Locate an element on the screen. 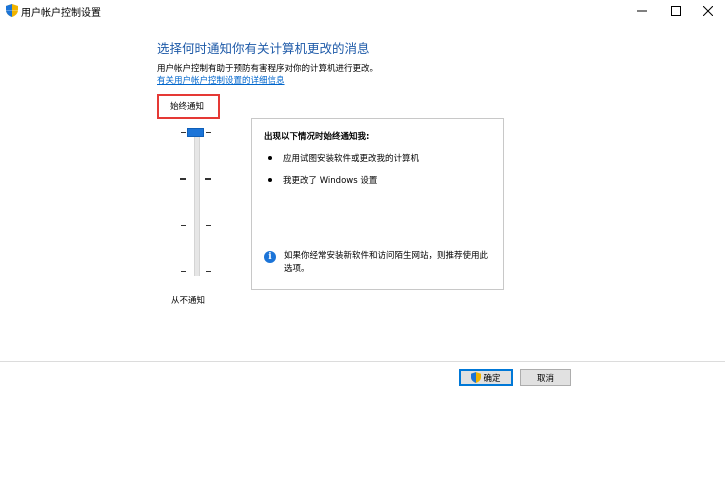 This screenshot has width=725, height=488. panel-bullet: 应用试图安装软件或更改我的计算机 is located at coordinates (351, 159).